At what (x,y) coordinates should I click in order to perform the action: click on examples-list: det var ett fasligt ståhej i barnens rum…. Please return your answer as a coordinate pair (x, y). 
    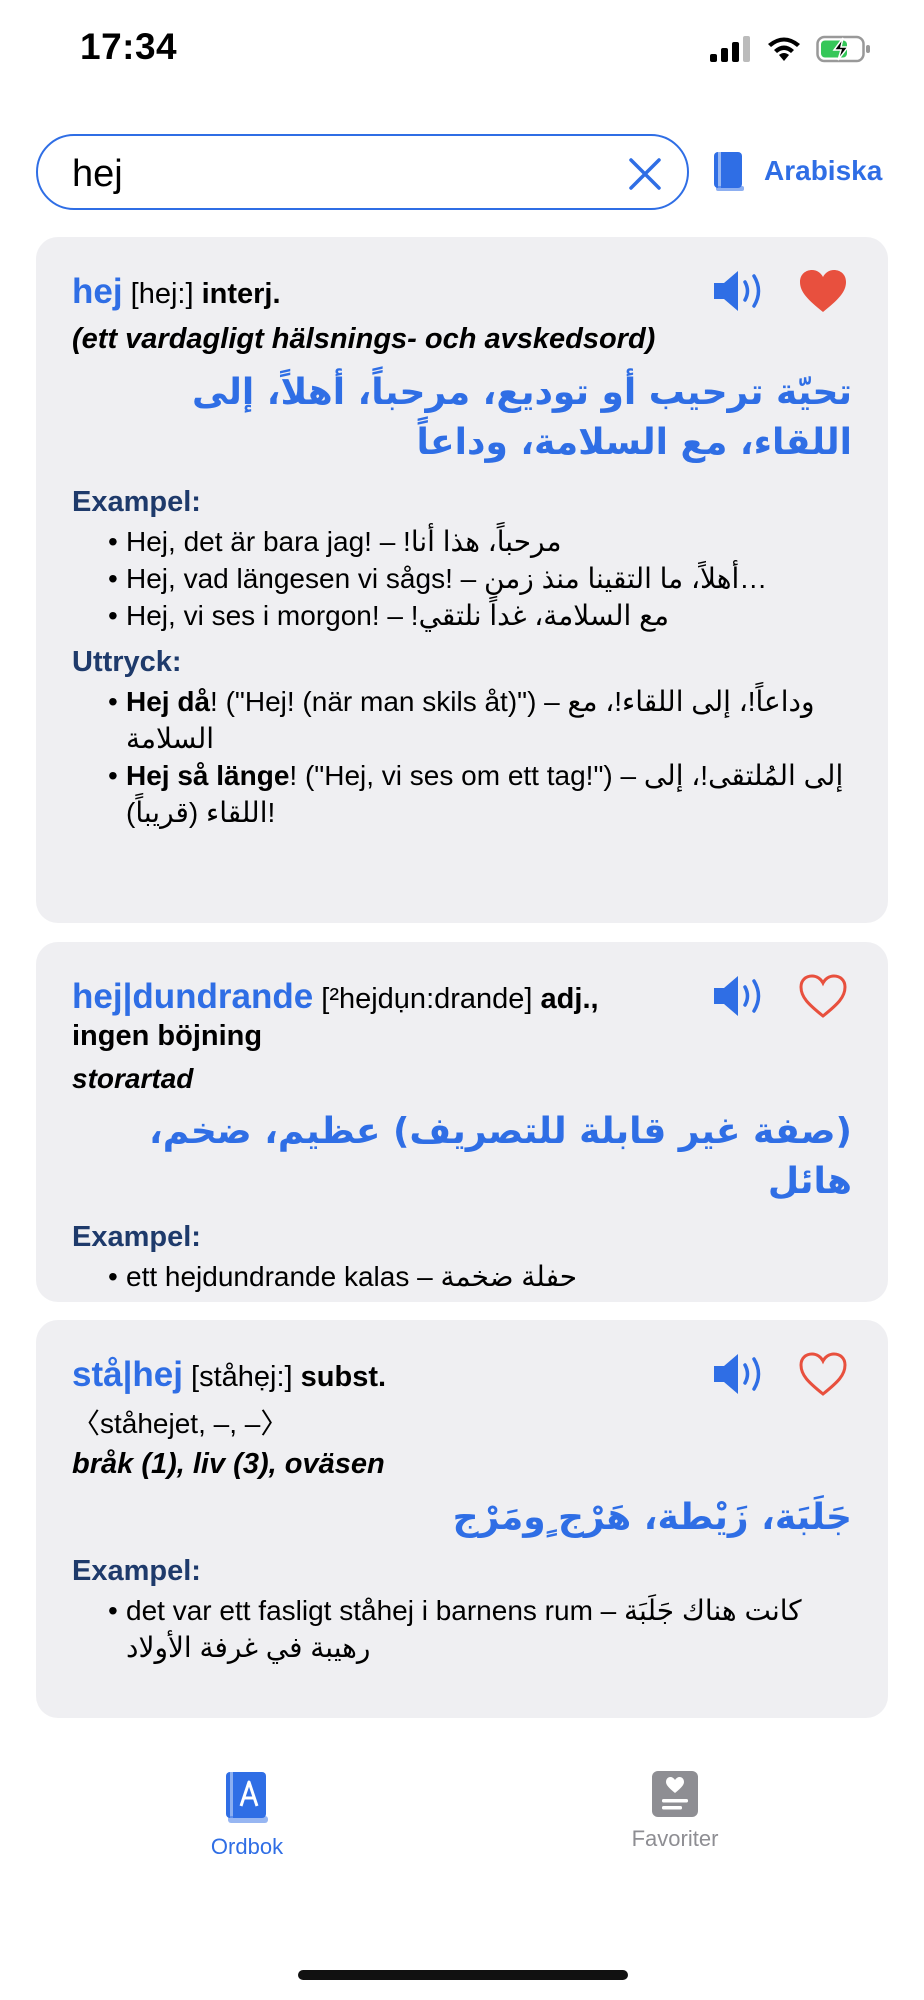
    Looking at the image, I should click on (462, 1629).